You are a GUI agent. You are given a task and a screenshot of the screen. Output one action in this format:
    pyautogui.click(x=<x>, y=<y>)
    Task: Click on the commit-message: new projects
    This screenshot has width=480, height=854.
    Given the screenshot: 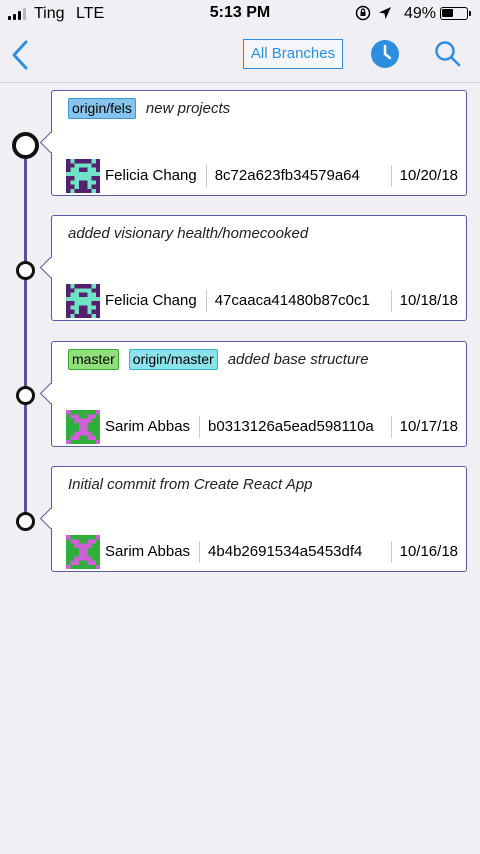 What is the action you would take?
    pyautogui.click(x=188, y=108)
    